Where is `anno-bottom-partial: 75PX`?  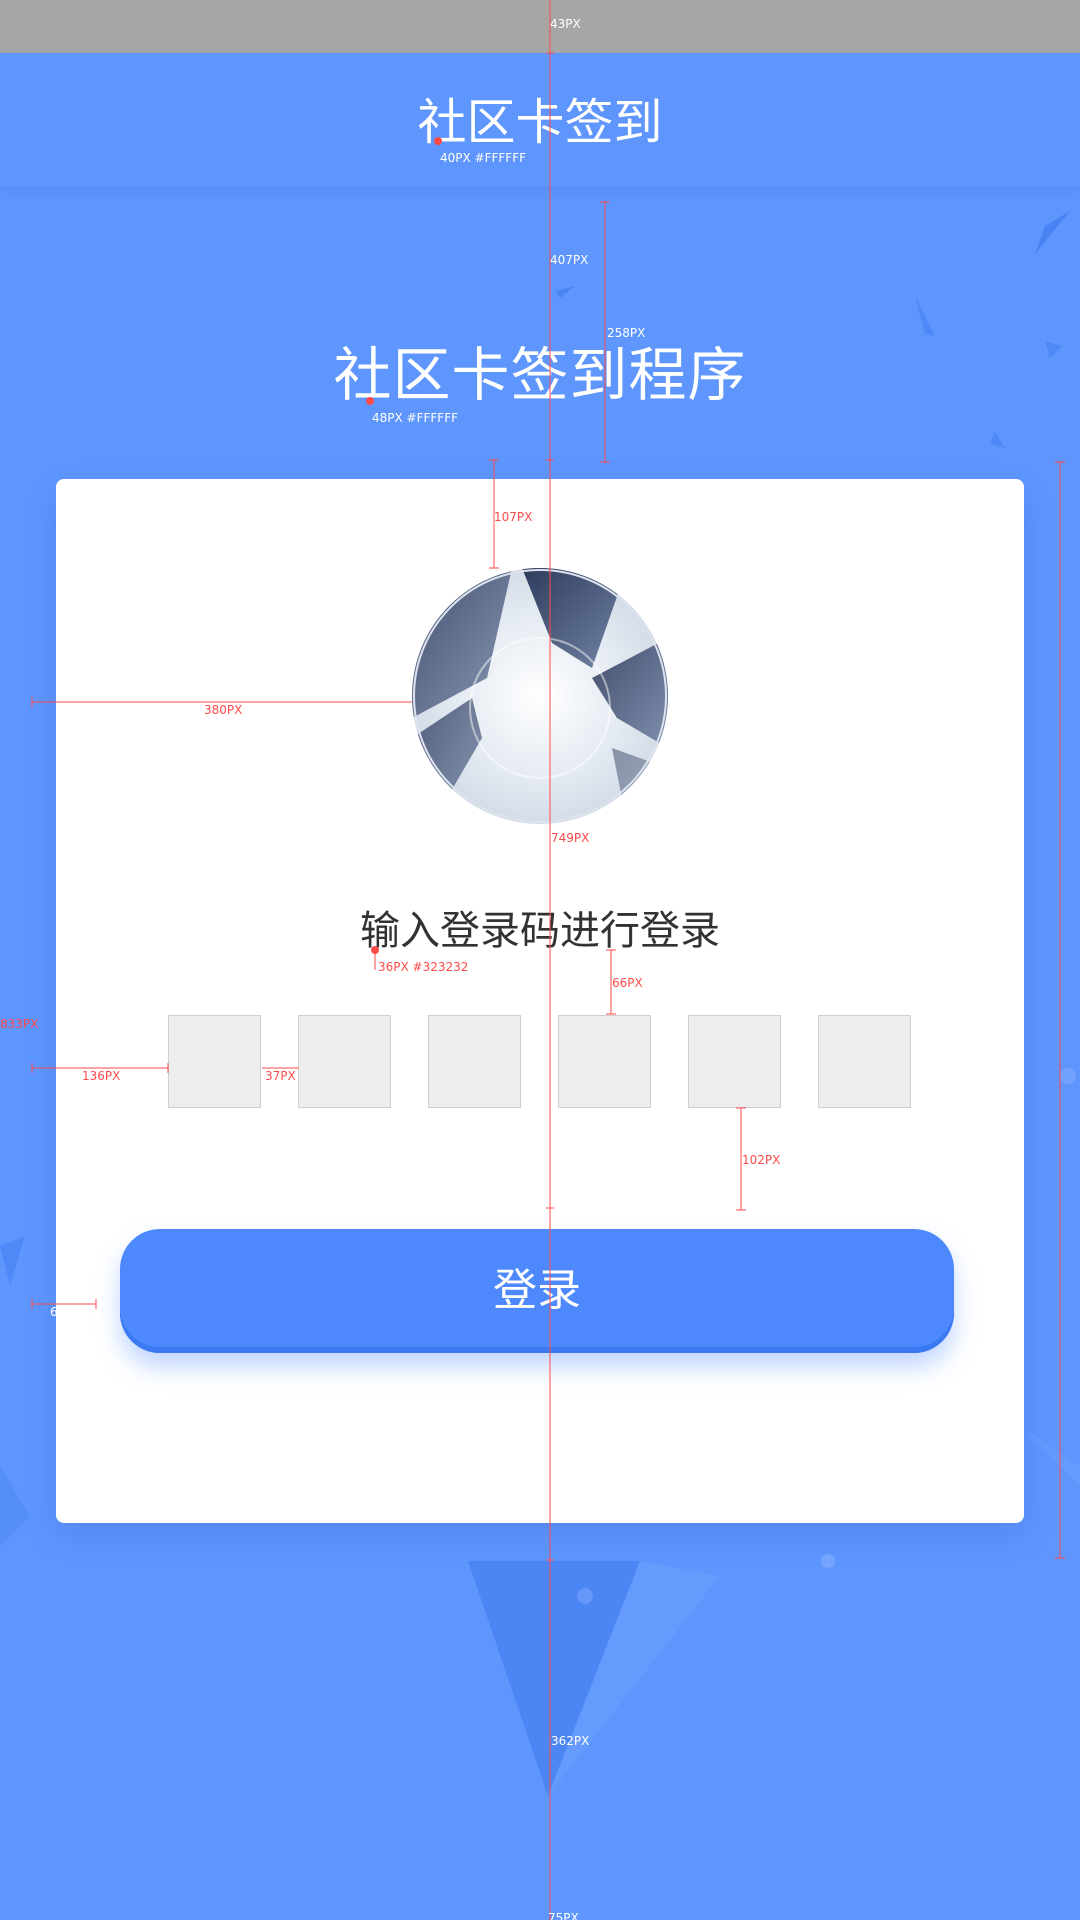 anno-bottom-partial: 75PX is located at coordinates (563, 1915).